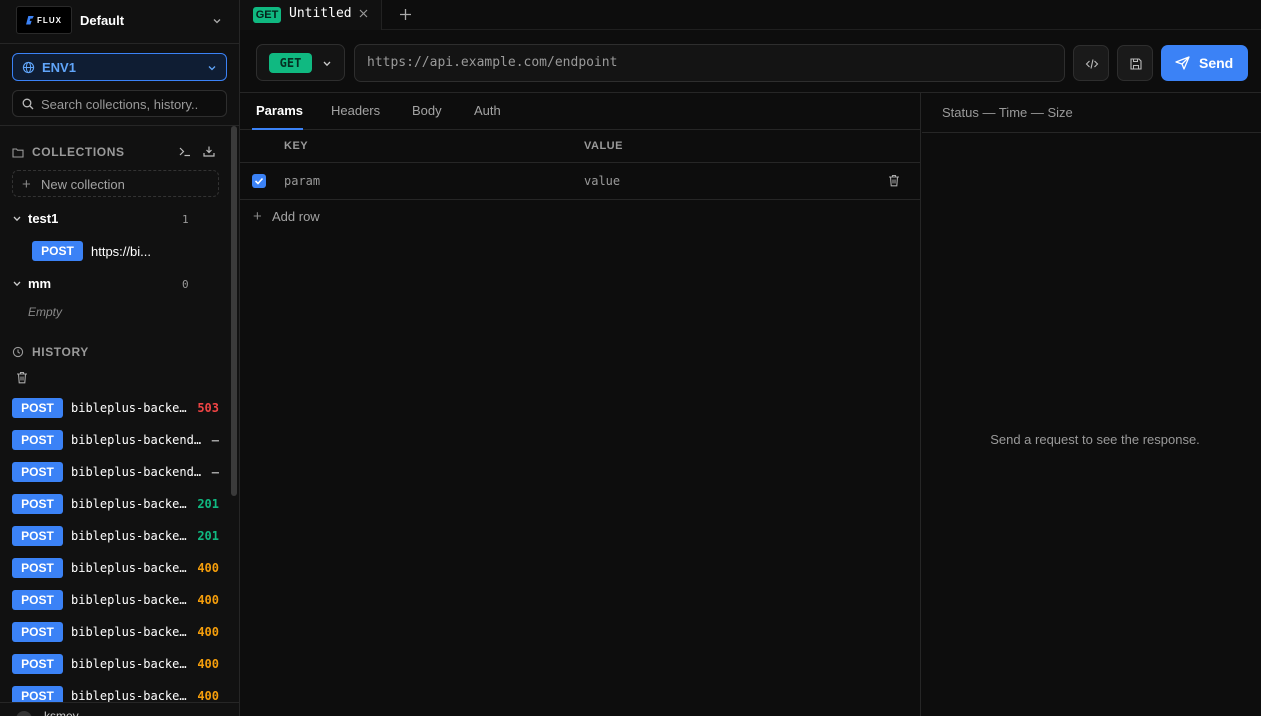 The height and width of the screenshot is (716, 1261). Describe the element at coordinates (44, 20) in the screenshot. I see `flux-logo: FLUX` at that location.